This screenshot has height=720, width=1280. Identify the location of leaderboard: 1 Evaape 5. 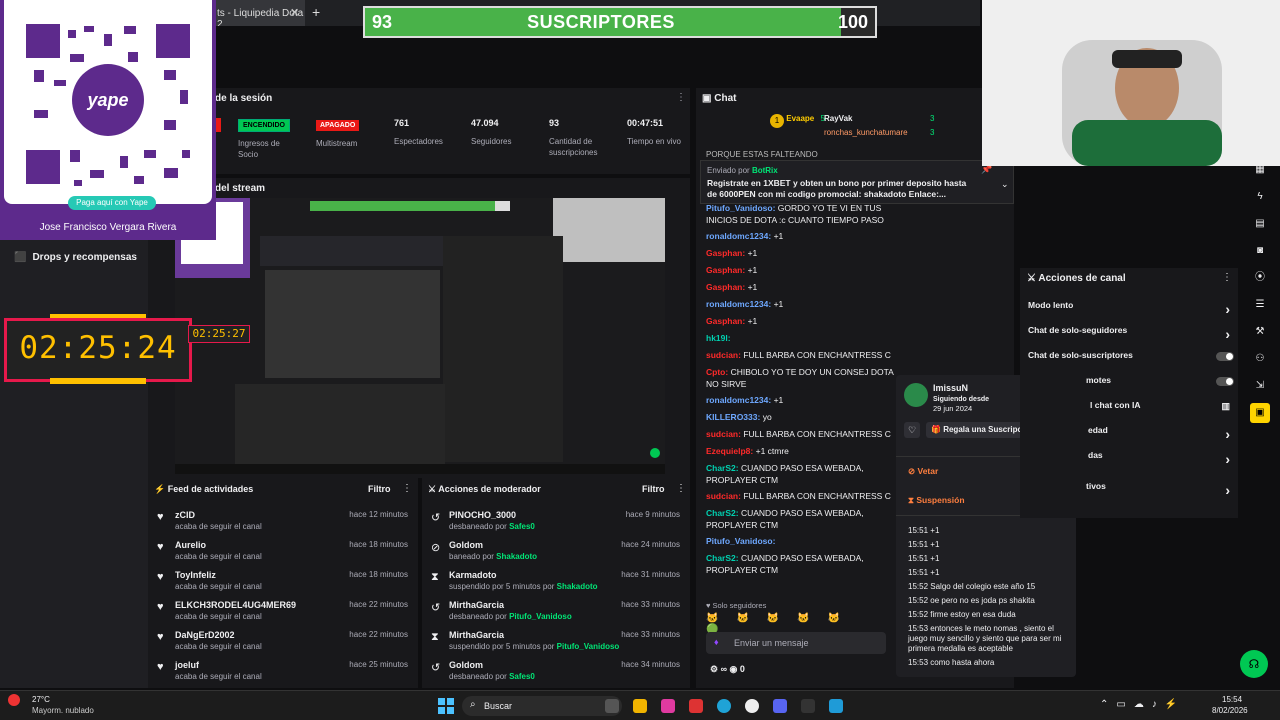
(797, 121).